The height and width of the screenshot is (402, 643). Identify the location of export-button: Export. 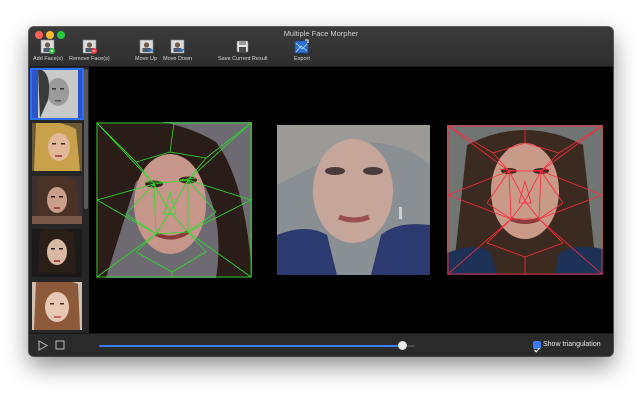
(302, 50).